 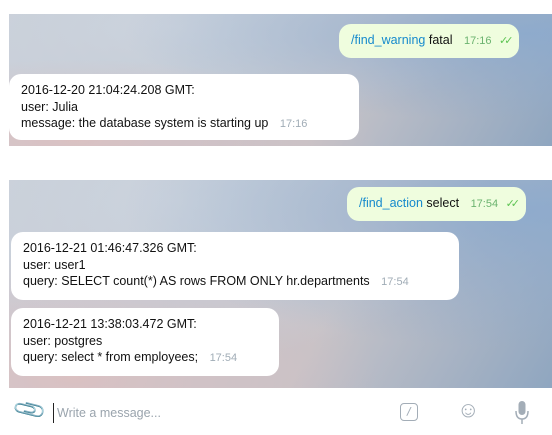 What do you see at coordinates (468, 410) in the screenshot?
I see `emoji-icon: ☺` at bounding box center [468, 410].